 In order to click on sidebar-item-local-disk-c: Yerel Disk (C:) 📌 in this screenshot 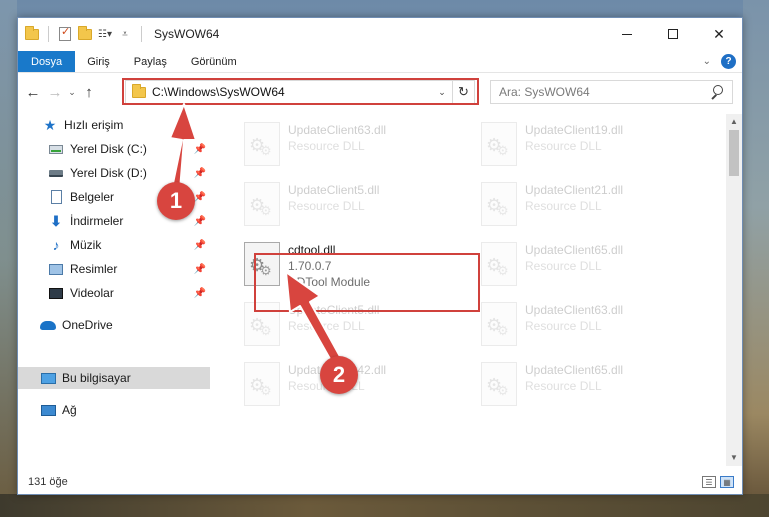, I will do `click(114, 149)`.